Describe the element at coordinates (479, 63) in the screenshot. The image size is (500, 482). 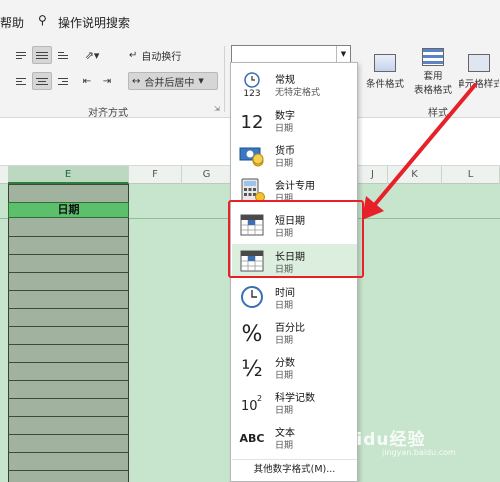
I see `cell-styles-icon` at that location.